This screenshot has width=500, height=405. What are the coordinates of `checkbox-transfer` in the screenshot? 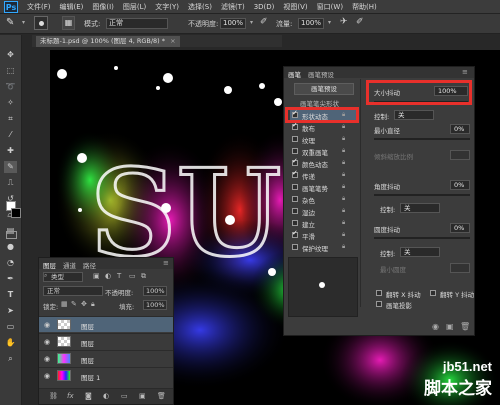 It's located at (295, 173).